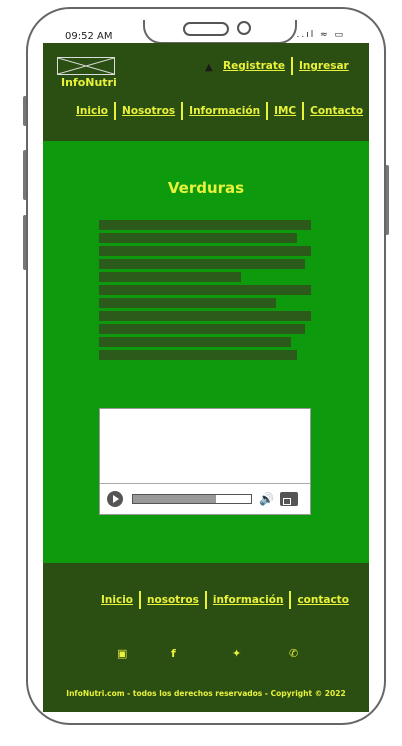  Describe the element at coordinates (336, 111) in the screenshot. I see `nav-contacto: Contacto` at that location.